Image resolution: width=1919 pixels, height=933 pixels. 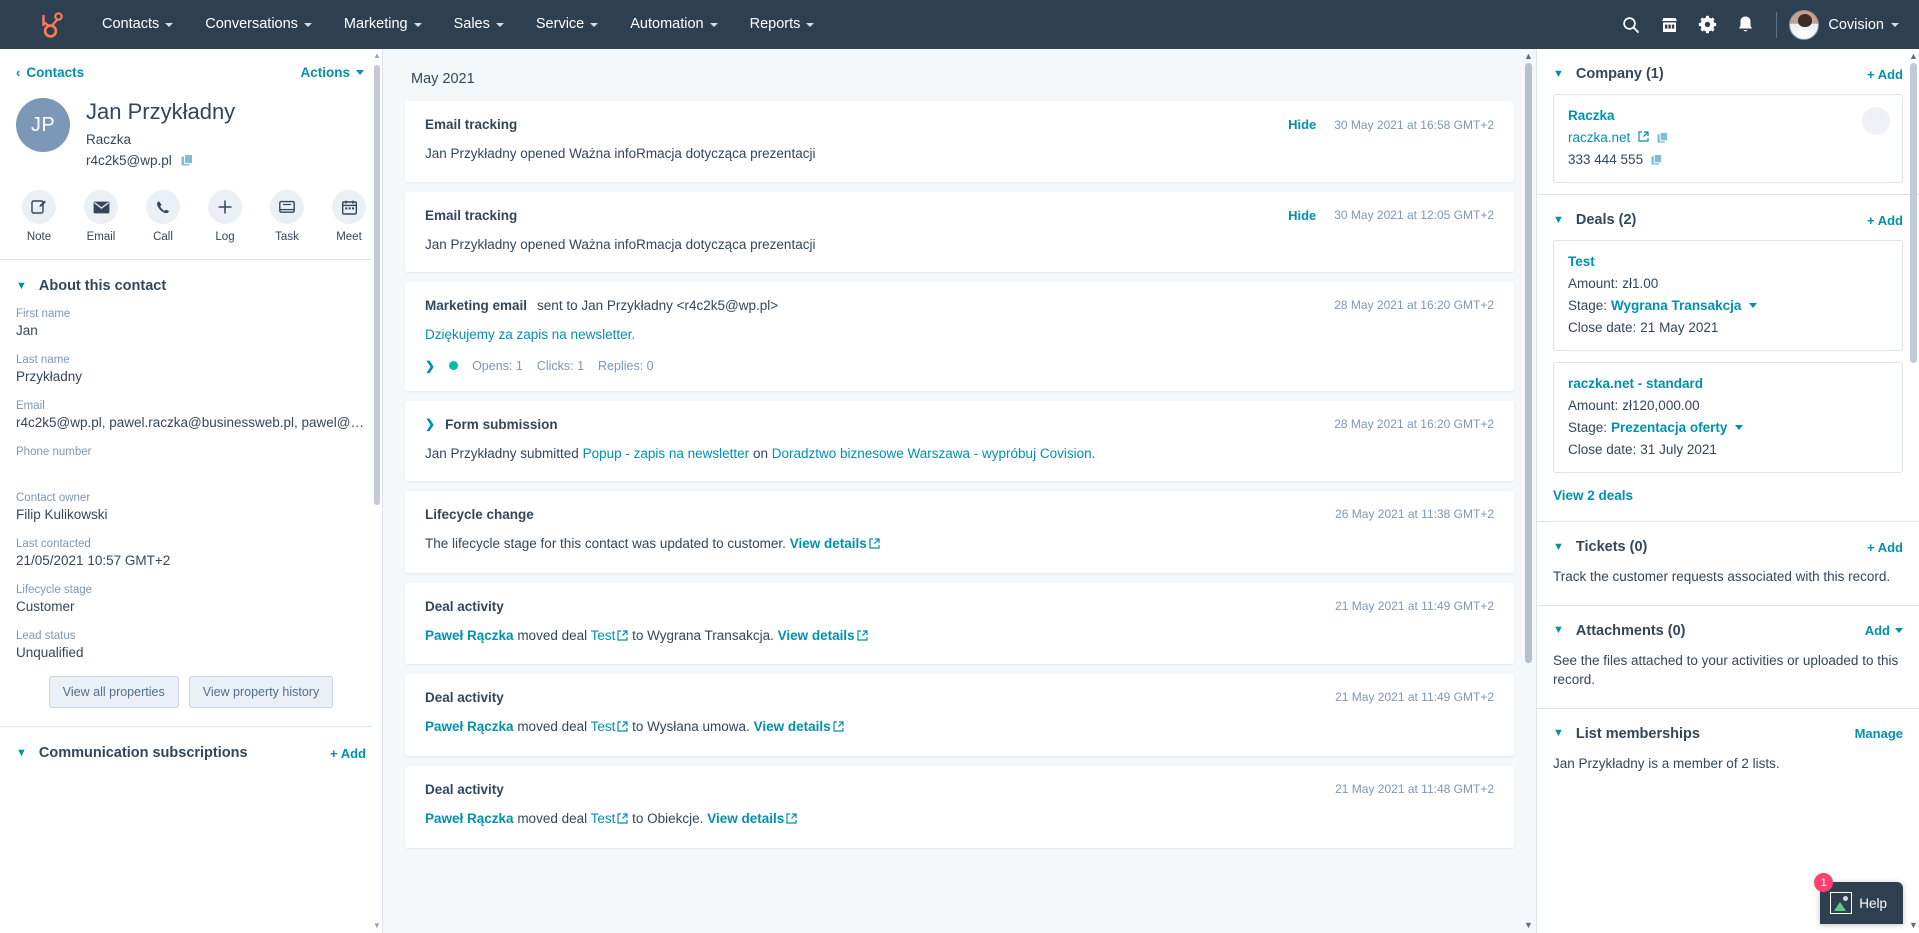 I want to click on right-scrollbar: ▲ ▼, so click(x=1913, y=491).